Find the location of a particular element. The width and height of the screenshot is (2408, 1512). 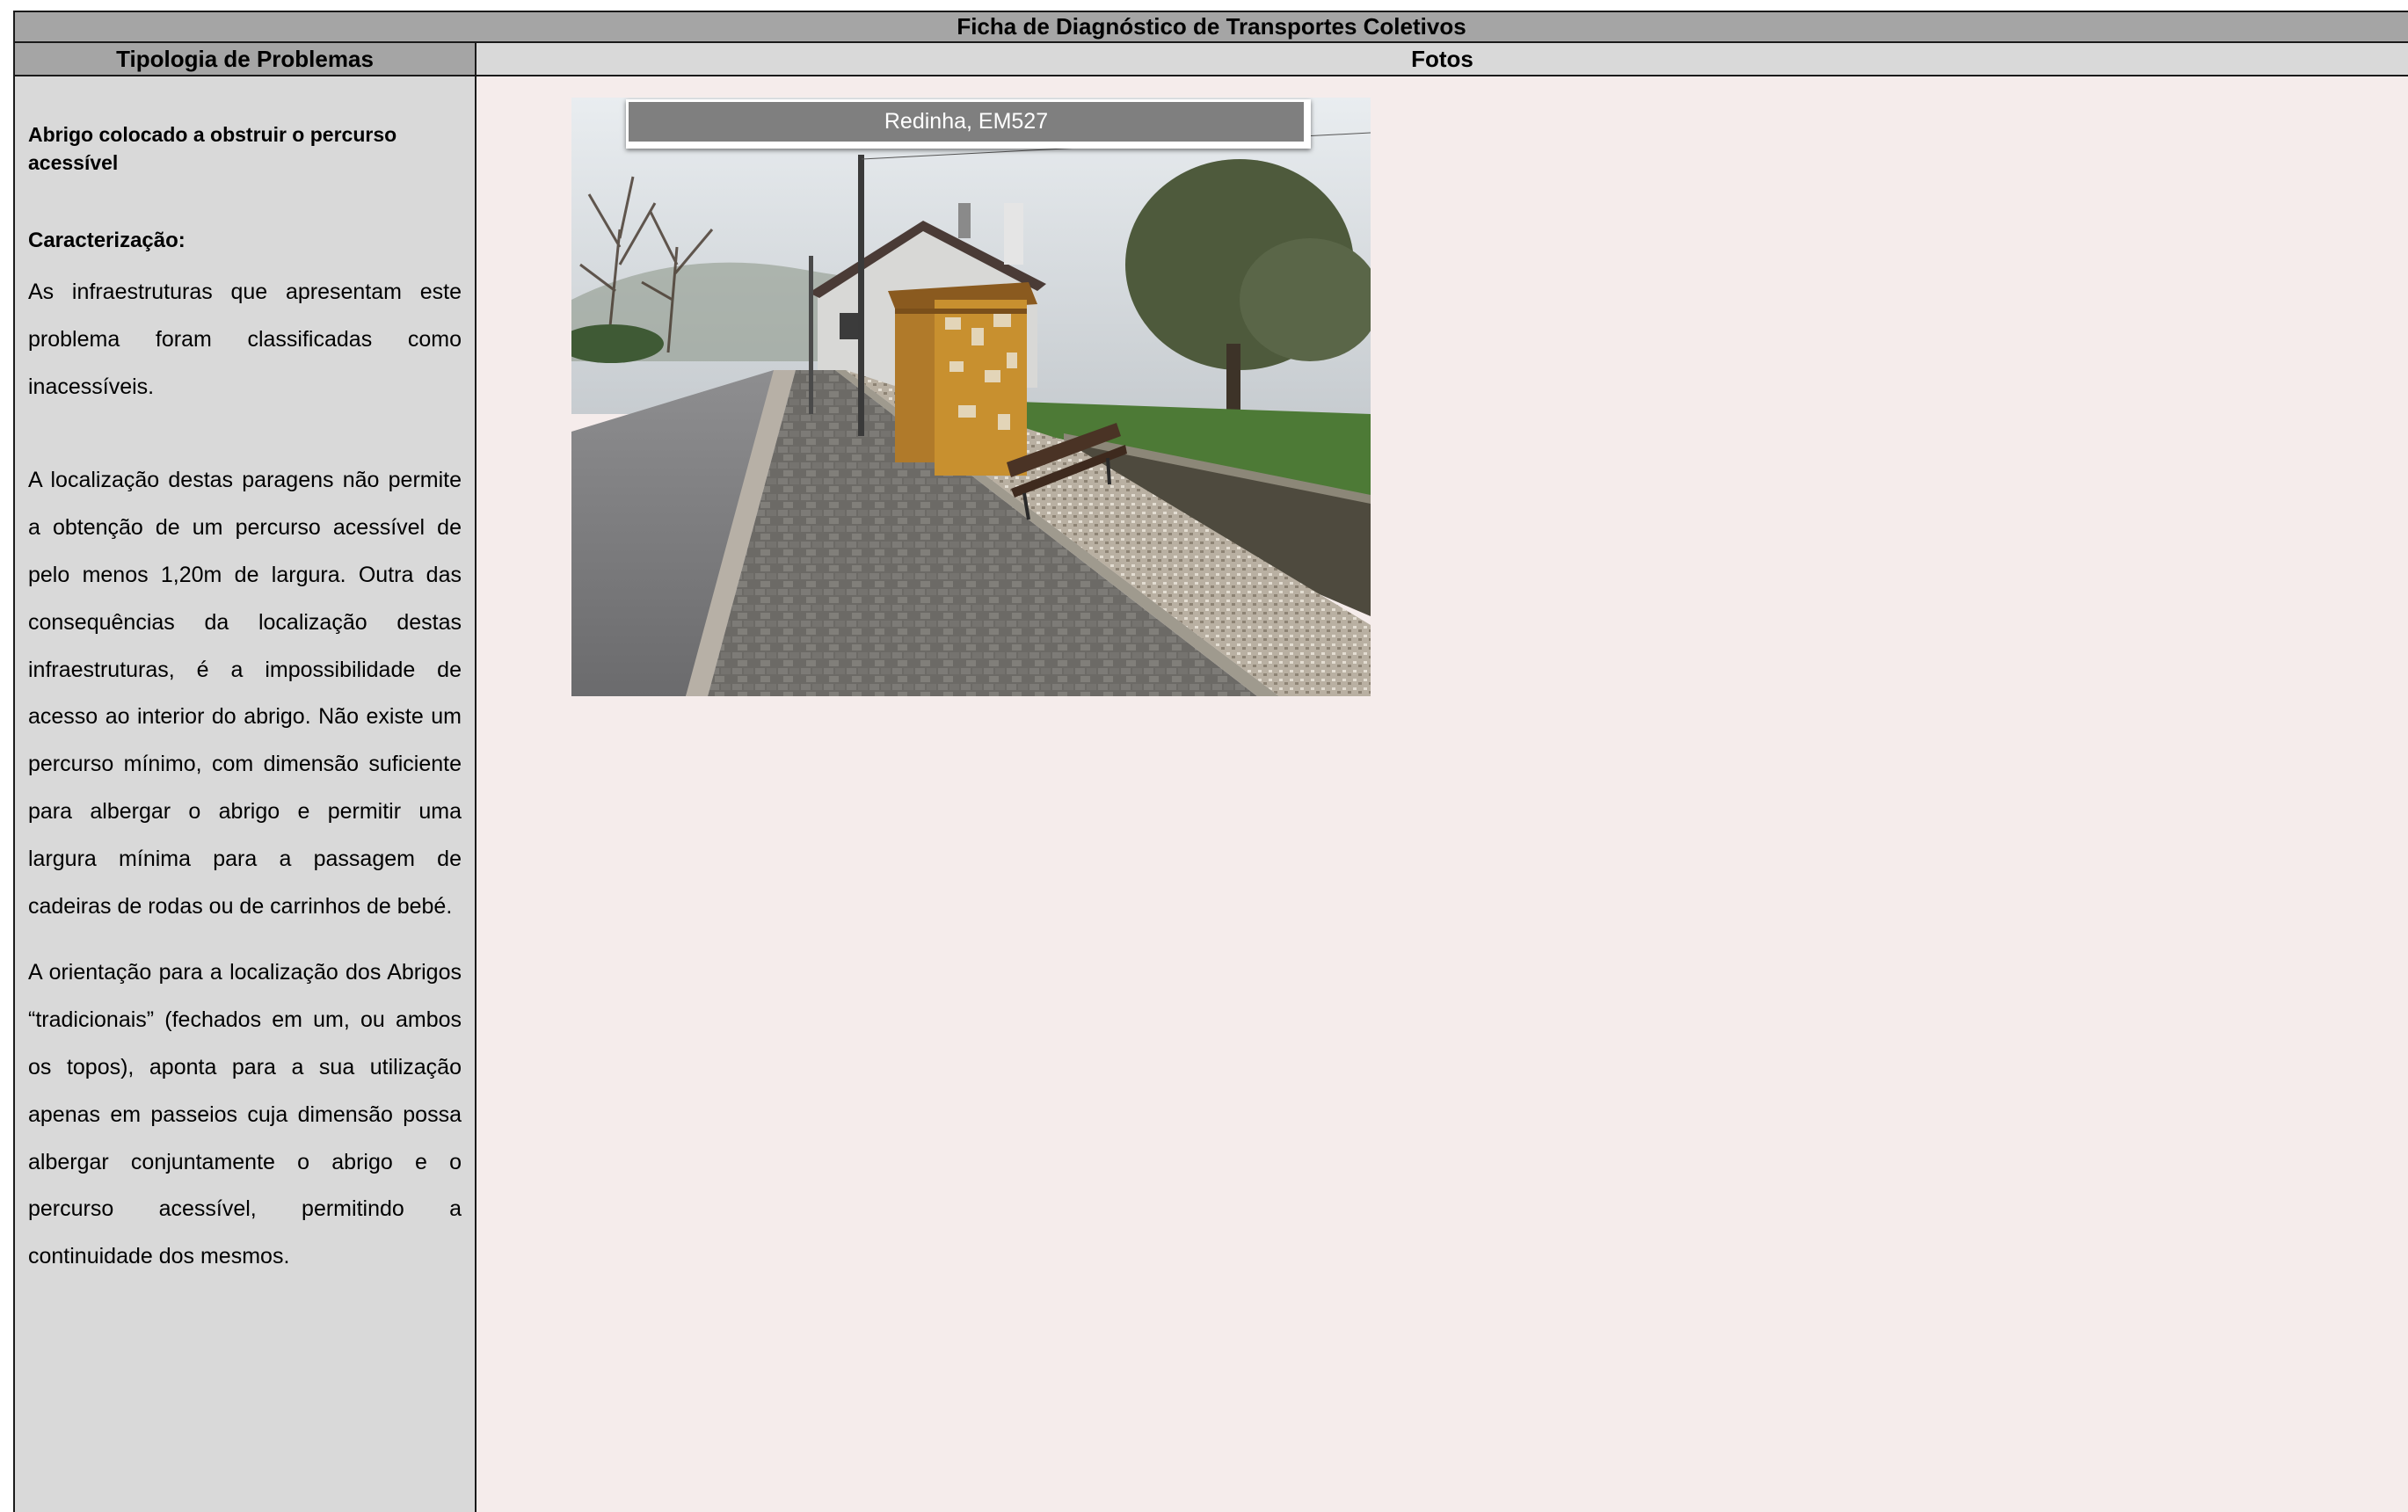

photo-caption-frame: Redinha, EM527 is located at coordinates (968, 124).